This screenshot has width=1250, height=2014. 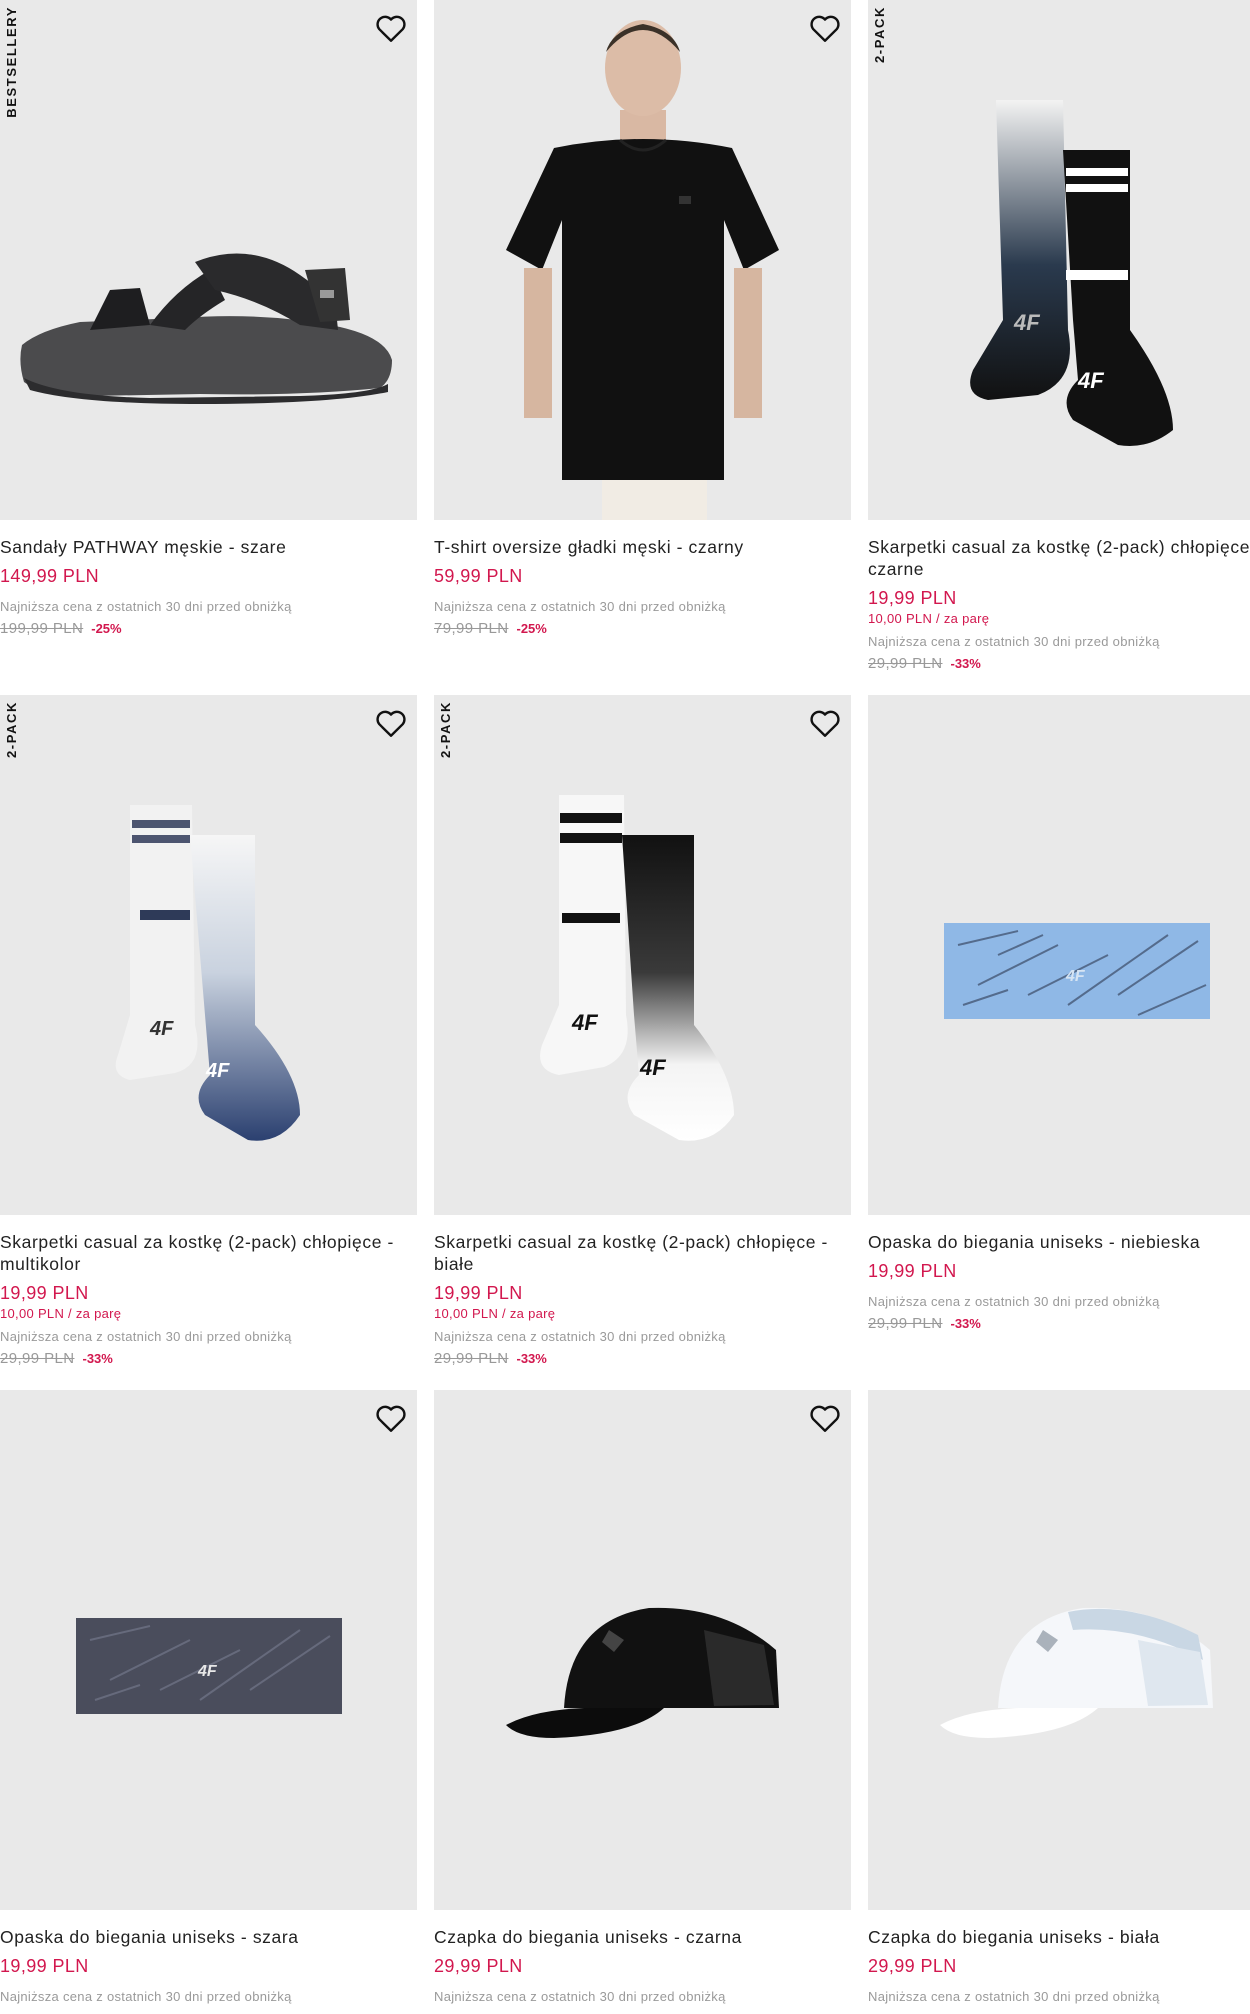 I want to click on badge-bestseller: BESTSELLERY, so click(x=11, y=62).